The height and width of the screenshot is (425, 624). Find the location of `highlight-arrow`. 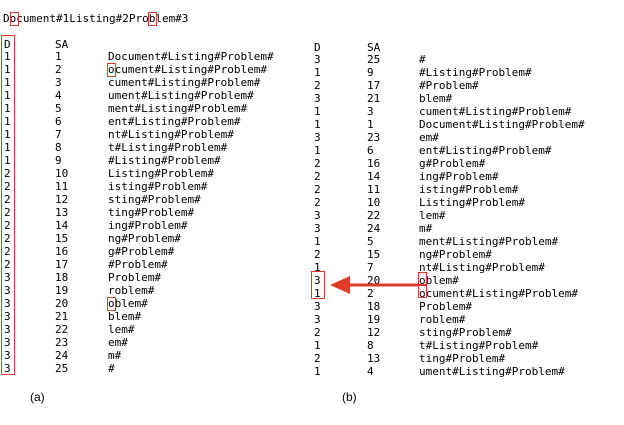

highlight-arrow is located at coordinates (374, 285).